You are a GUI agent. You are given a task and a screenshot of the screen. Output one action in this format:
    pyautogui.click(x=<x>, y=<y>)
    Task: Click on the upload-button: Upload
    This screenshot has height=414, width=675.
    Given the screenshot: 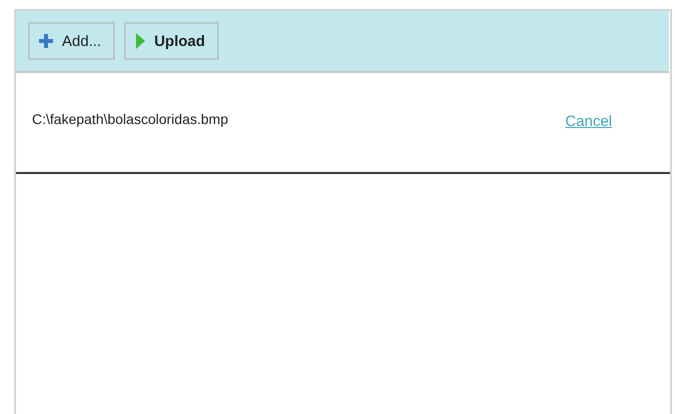 What is the action you would take?
    pyautogui.click(x=172, y=41)
    